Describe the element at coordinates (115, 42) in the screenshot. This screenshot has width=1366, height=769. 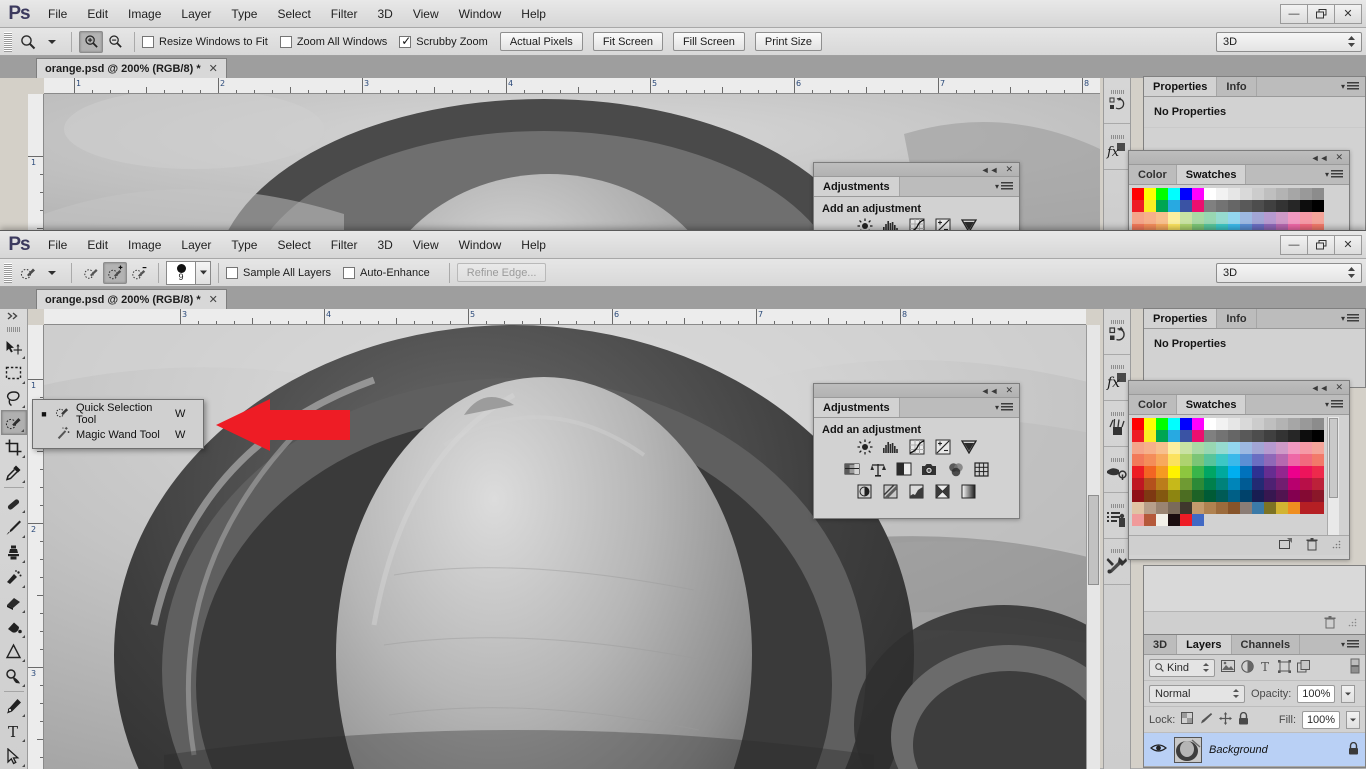
I see `zoom-out-icon` at that location.